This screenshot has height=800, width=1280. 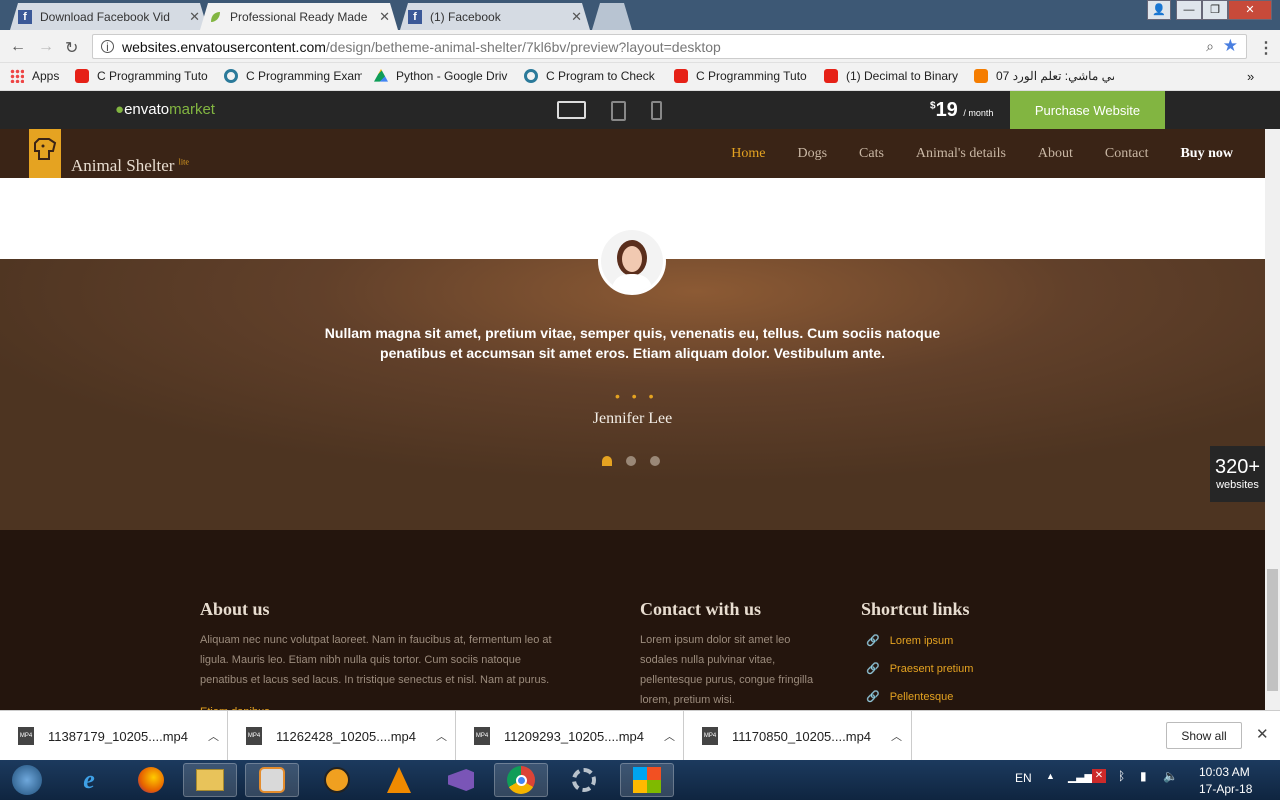 I want to click on menu-item-contact: Contact, so click(x=1127, y=154).